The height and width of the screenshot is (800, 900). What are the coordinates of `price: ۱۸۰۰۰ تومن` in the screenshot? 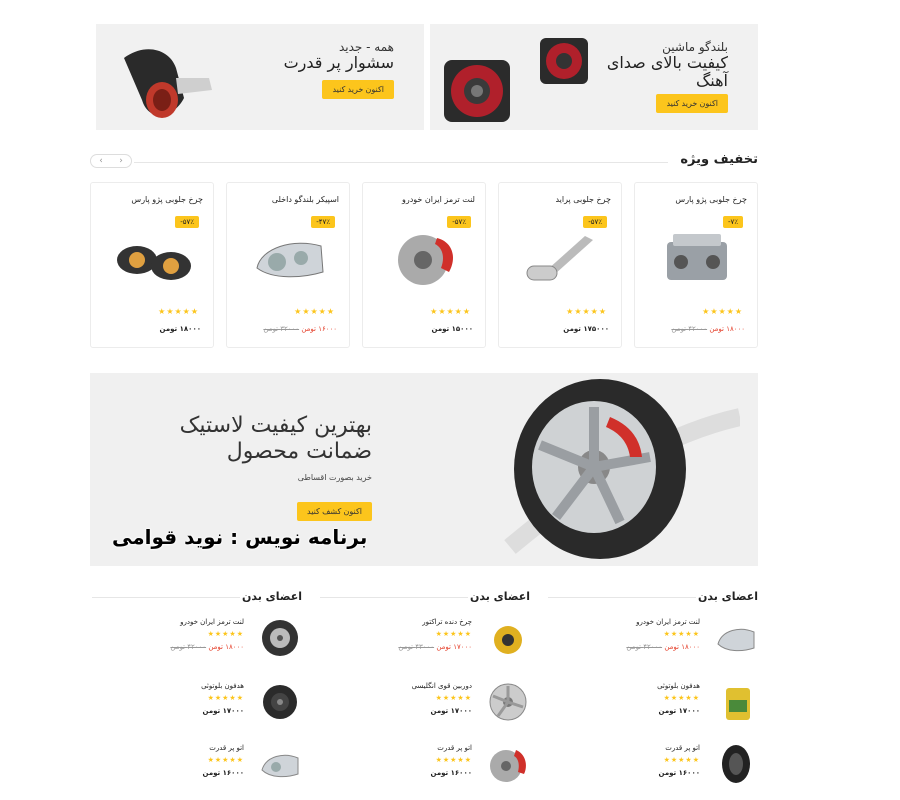 It's located at (180, 329).